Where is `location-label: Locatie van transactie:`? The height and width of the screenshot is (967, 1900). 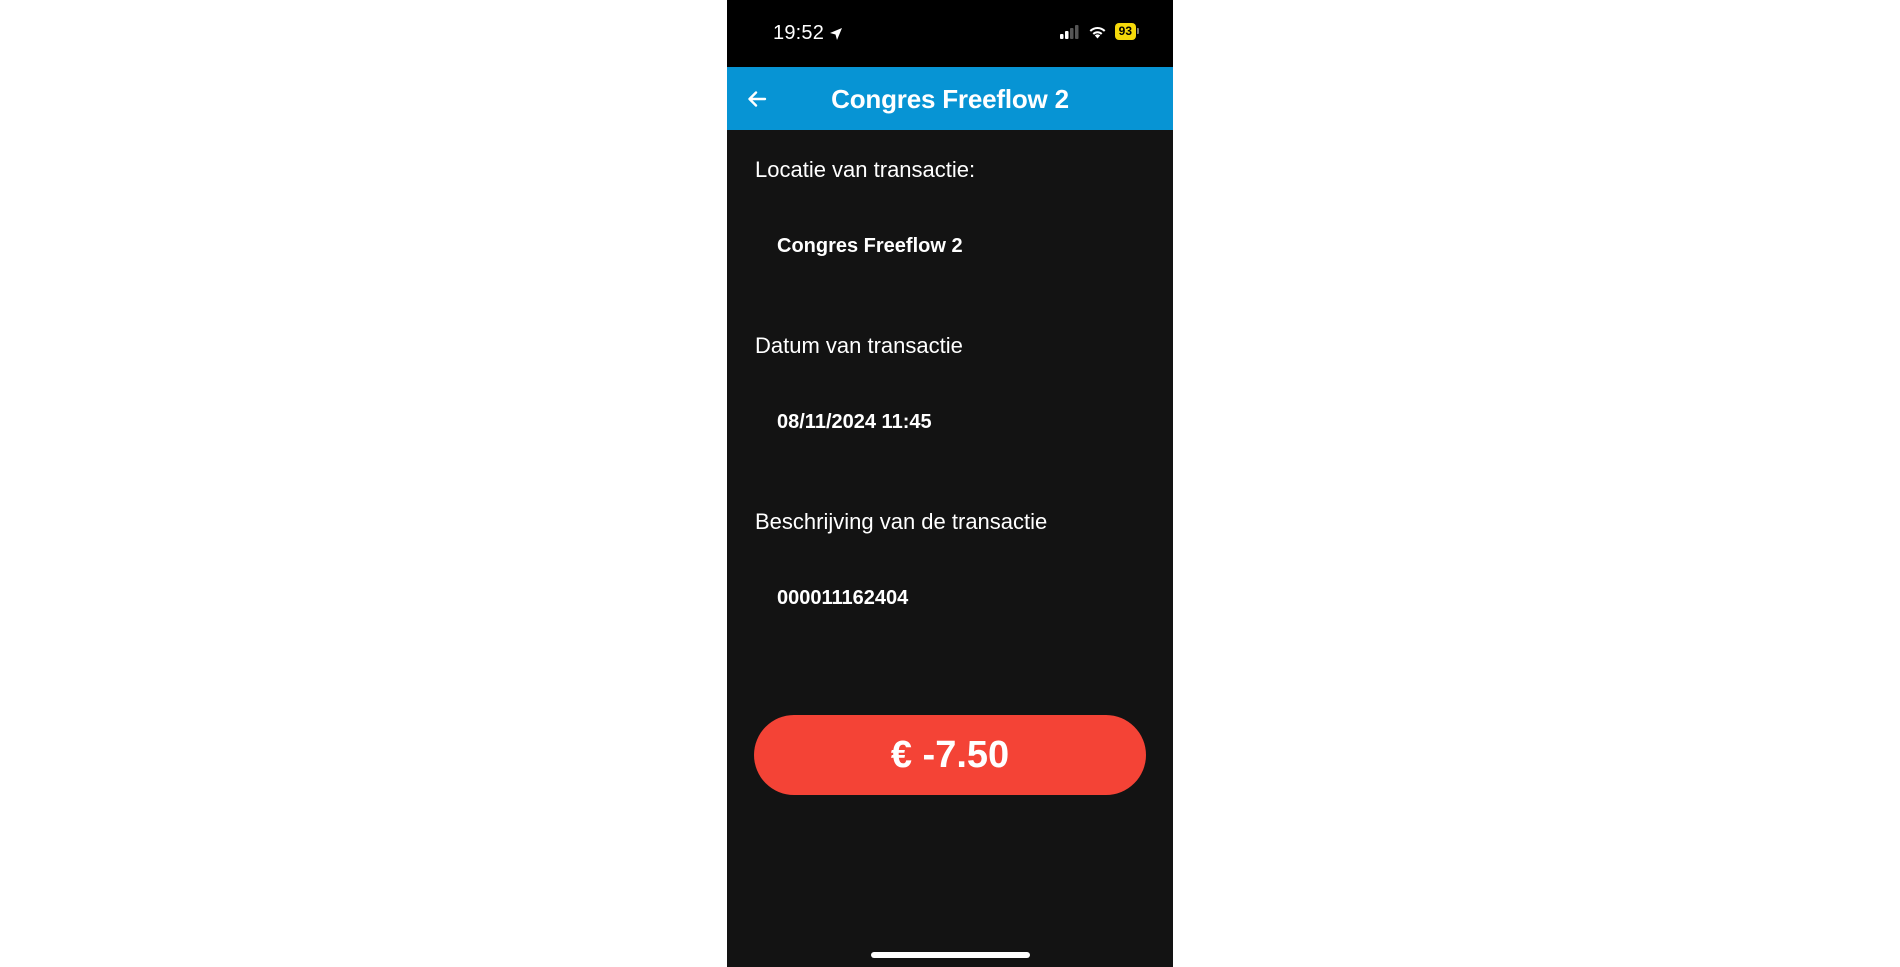 location-label: Locatie van transactie: is located at coordinates (865, 169).